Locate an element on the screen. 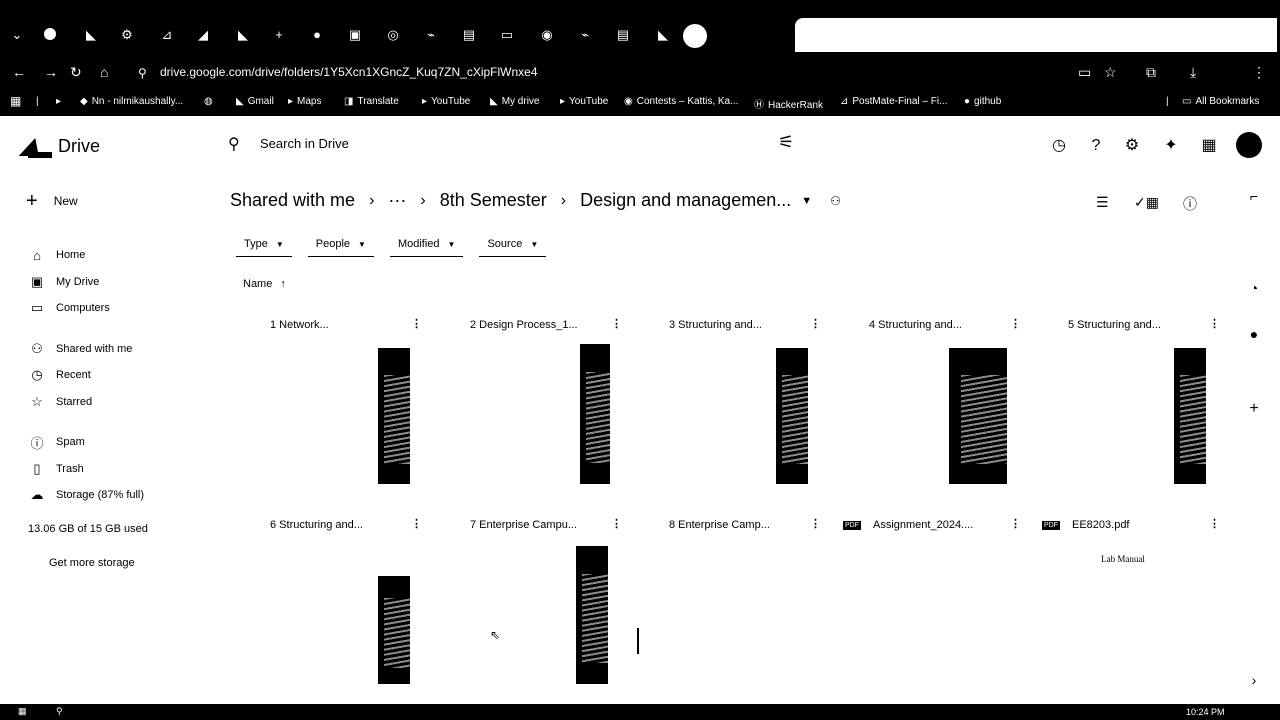 This screenshot has height=720, width=1280. bookmark-star-icon: ☆ is located at coordinates (1110, 72).